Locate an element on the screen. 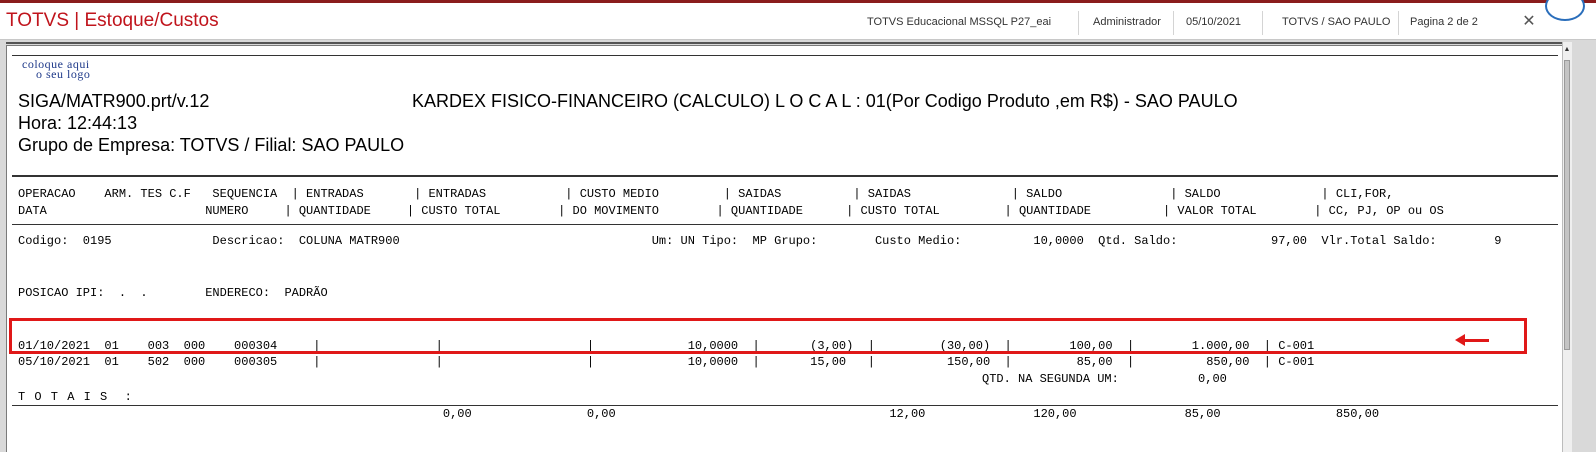  program-id: SIGA/MATR900.prt/v.12 is located at coordinates (114, 101).